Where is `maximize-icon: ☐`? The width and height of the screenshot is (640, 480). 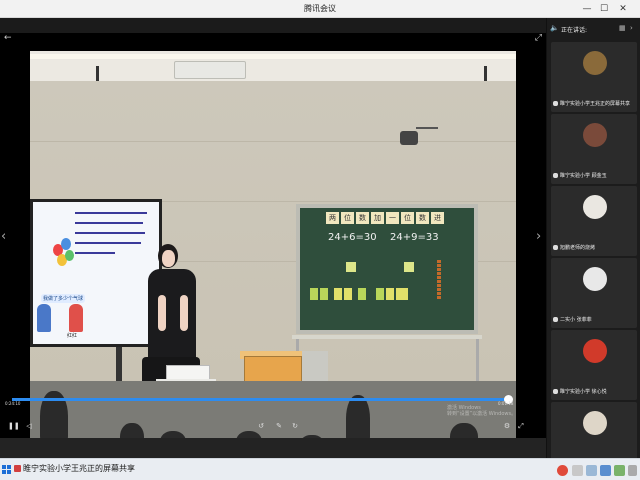
maximize-icon: ☐ is located at coordinates (604, 9).